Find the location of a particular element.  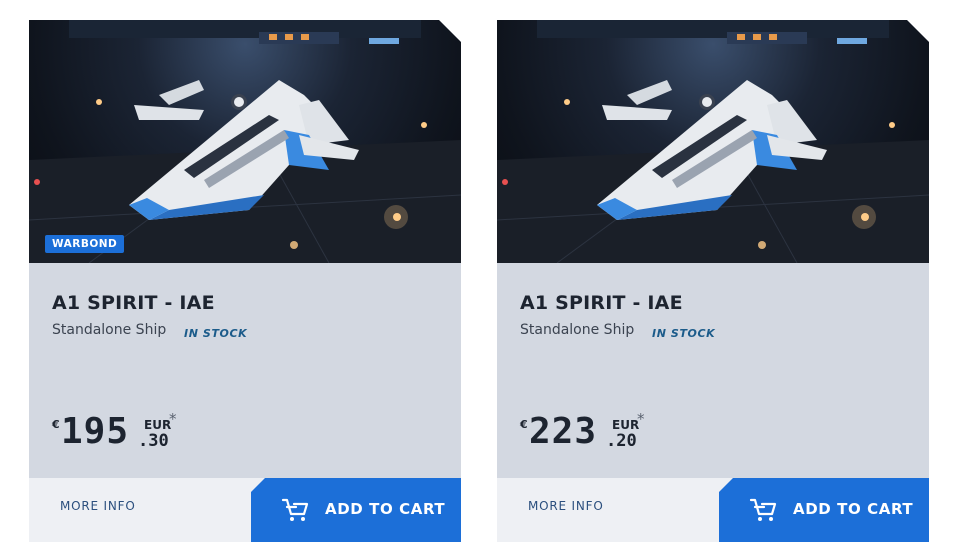

price-cents: .20 is located at coordinates (621, 441).